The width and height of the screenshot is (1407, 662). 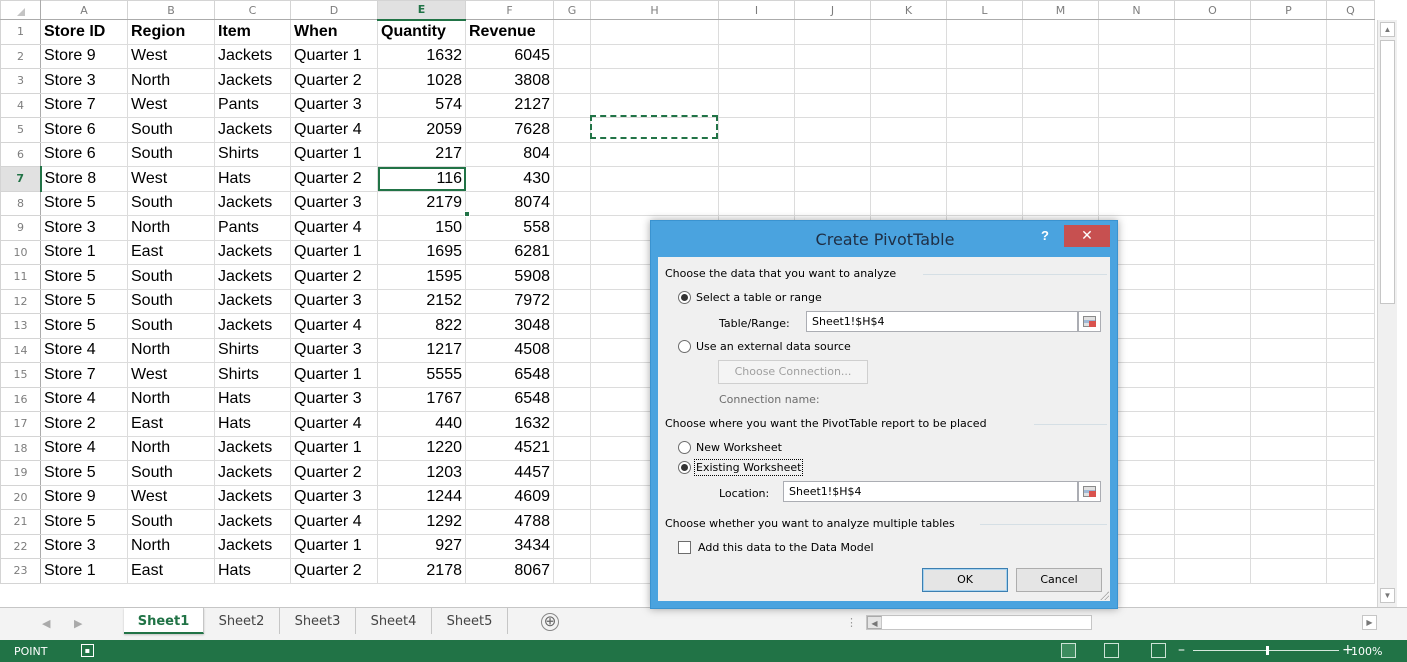 What do you see at coordinates (572, 179) in the screenshot?
I see `cell-g7` at bounding box center [572, 179].